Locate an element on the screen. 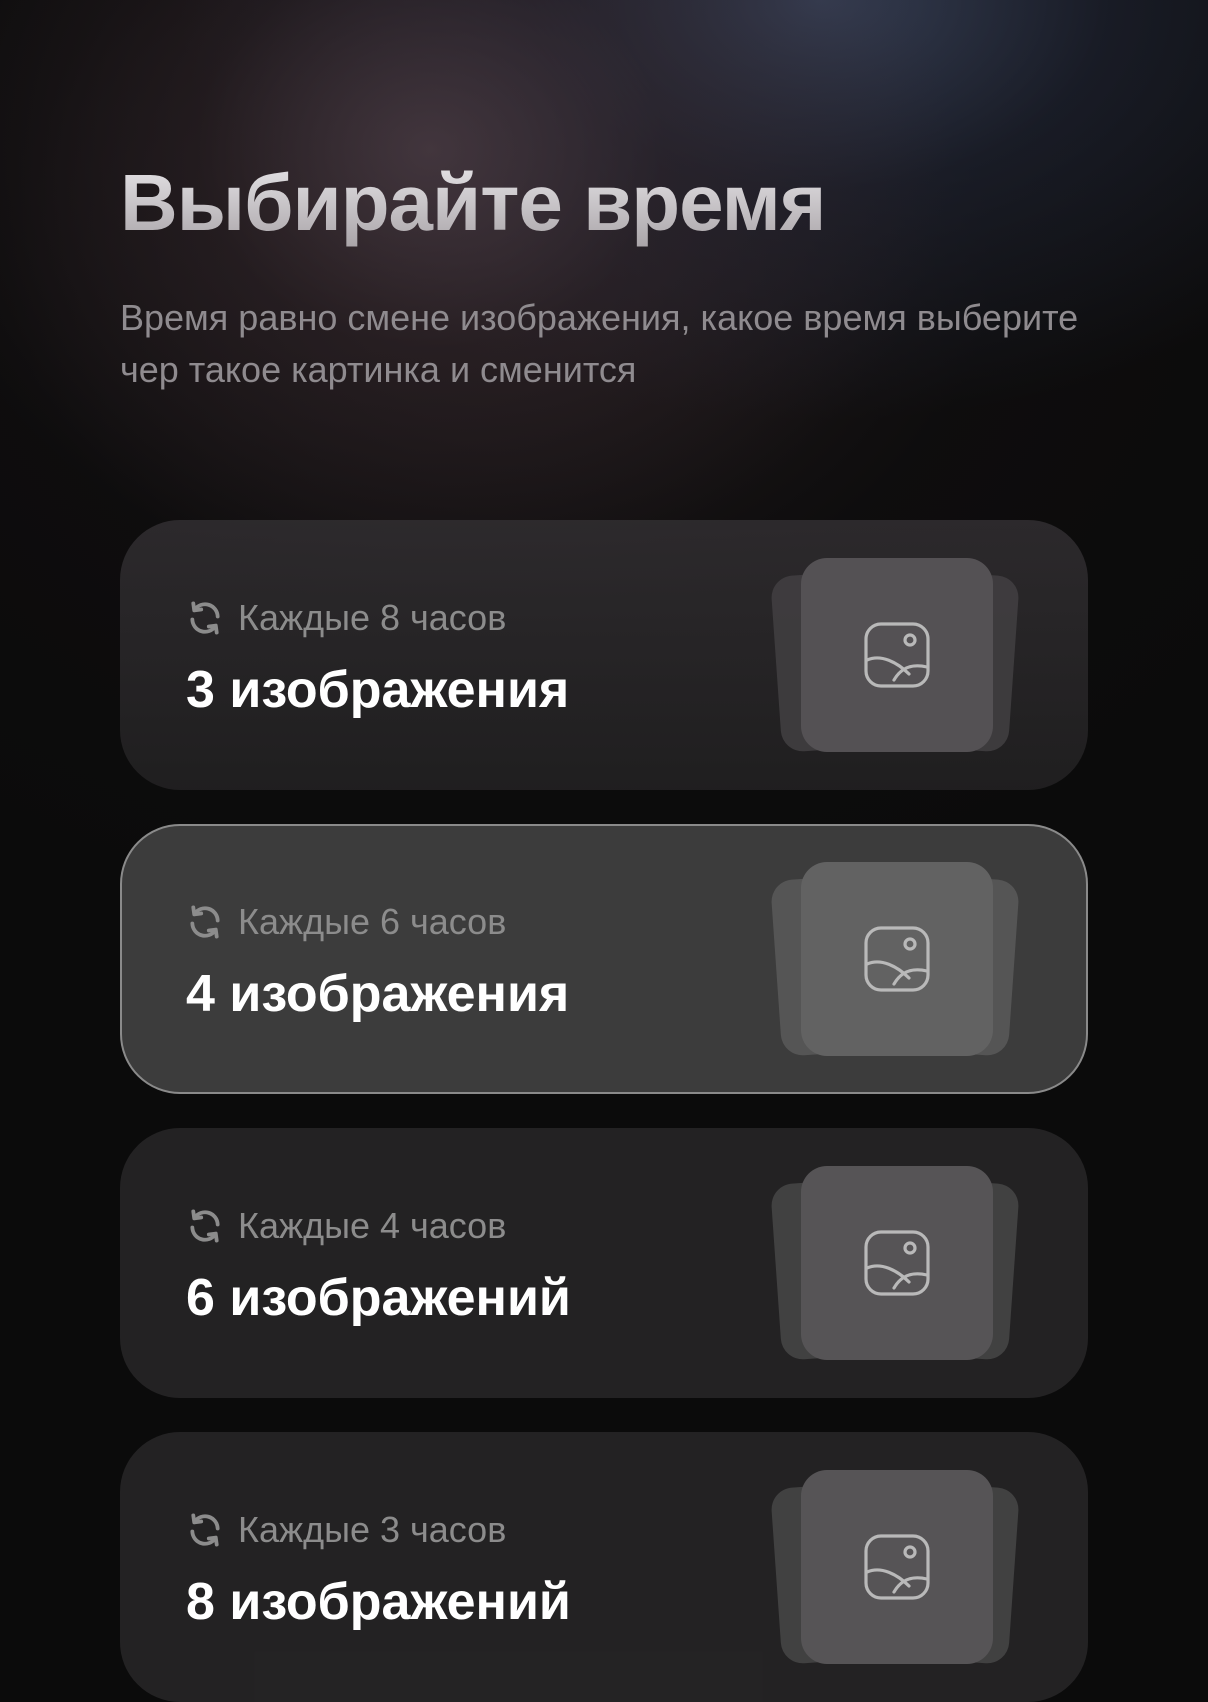  interval-option-3h: Каждые 3 часов 8 изображений is located at coordinates (604, 1567).